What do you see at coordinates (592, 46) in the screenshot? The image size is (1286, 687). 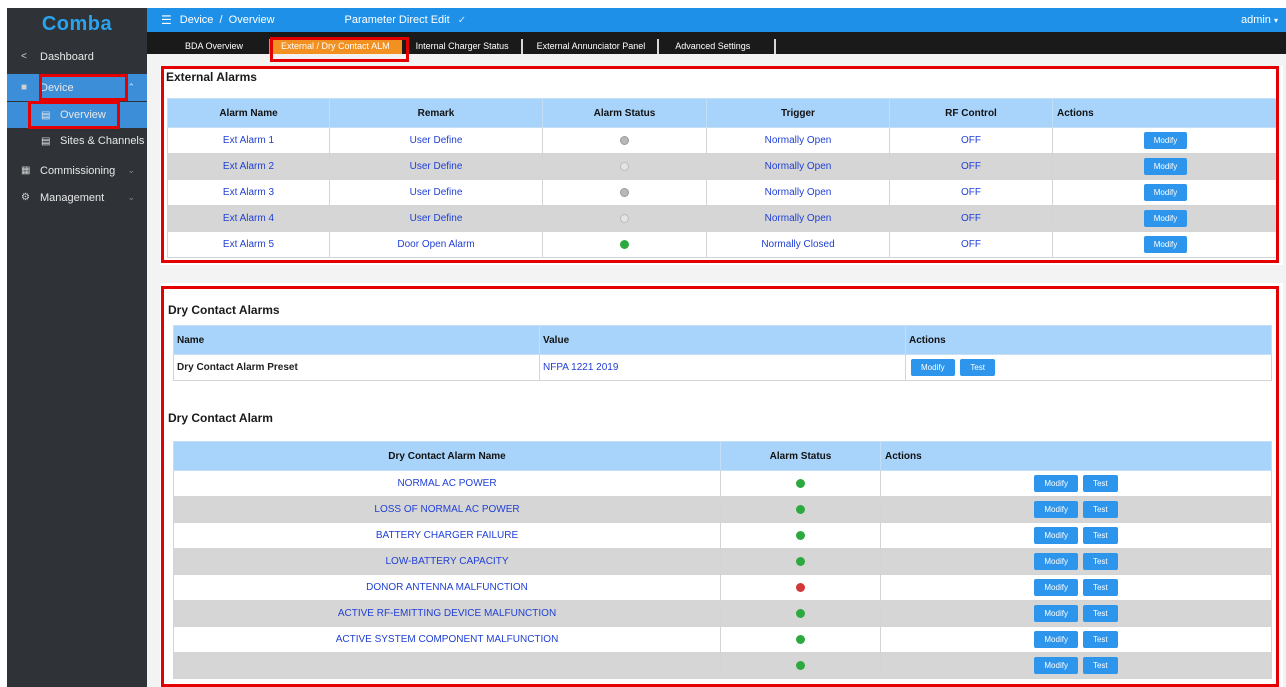 I see `tab-external-annunciator-panel: External Annunciator Panel` at bounding box center [592, 46].